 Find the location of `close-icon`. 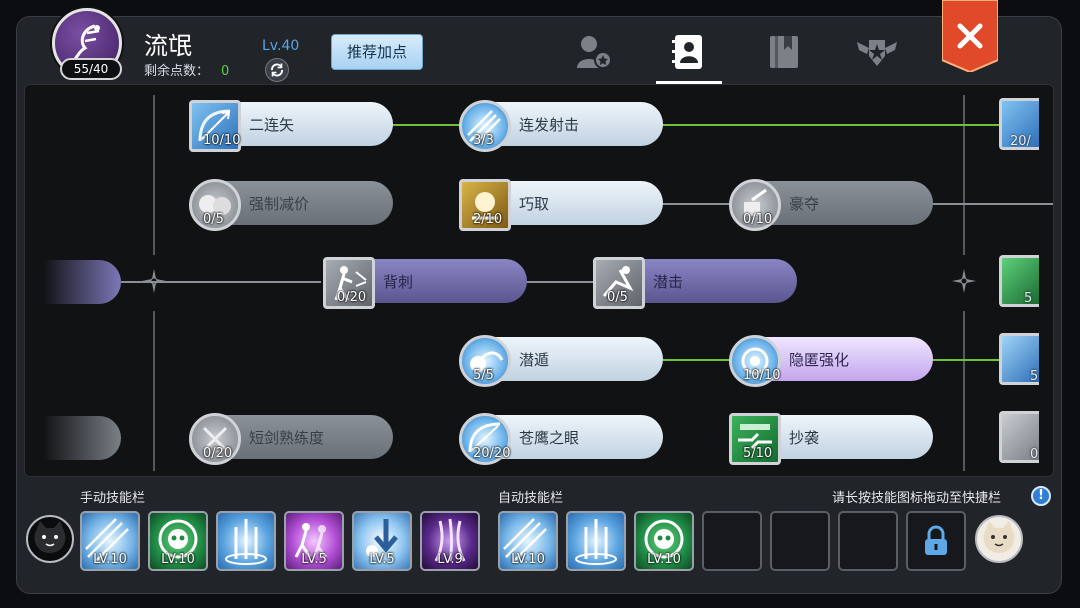

close-icon is located at coordinates (970, 37).